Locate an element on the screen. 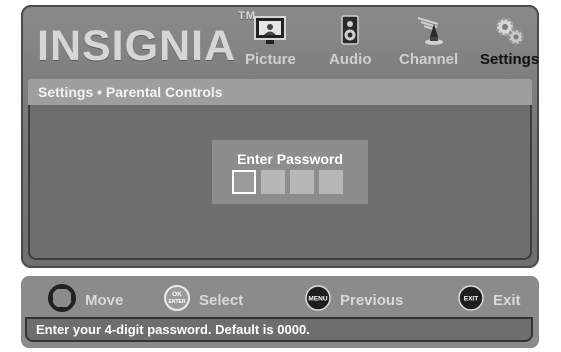 The height and width of the screenshot is (352, 561). password-dialog: Enter Password is located at coordinates (290, 172).